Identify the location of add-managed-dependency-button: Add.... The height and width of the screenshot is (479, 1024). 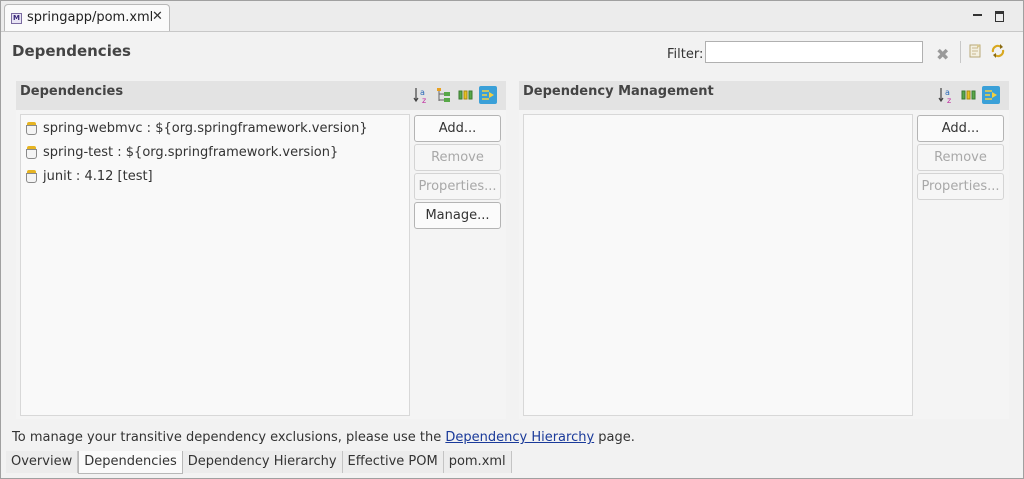
(960, 128).